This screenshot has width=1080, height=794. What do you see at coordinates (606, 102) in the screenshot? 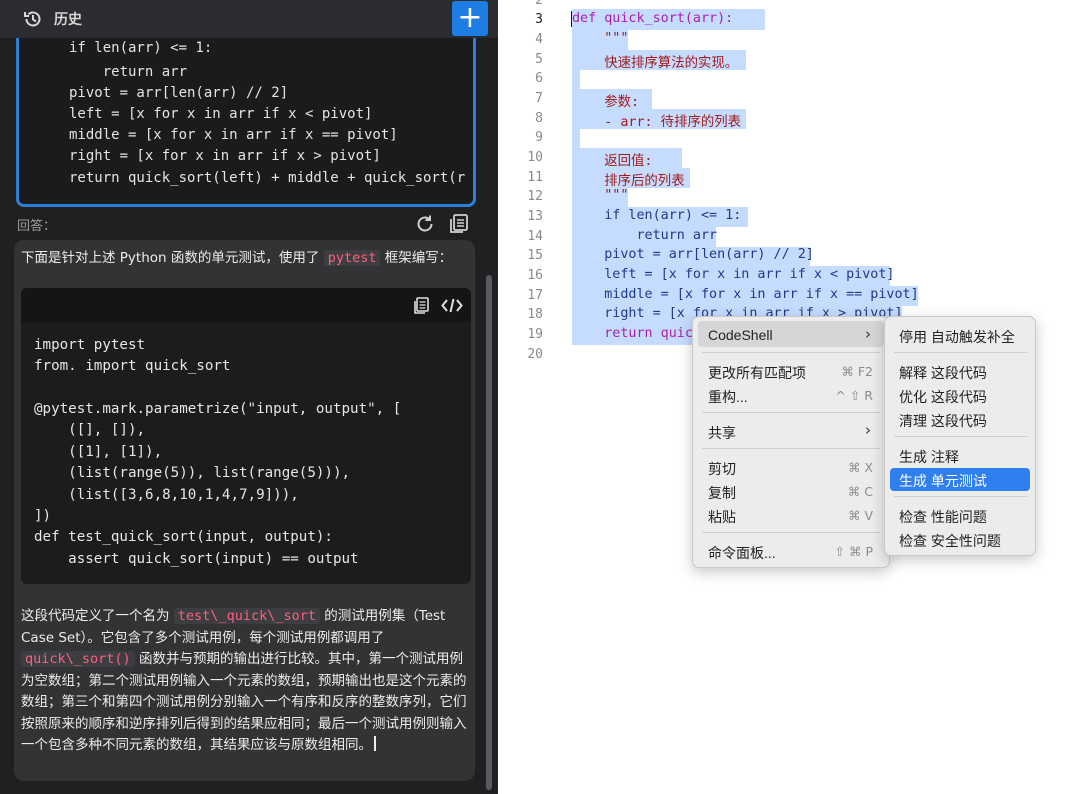
I see `editor-line: 参数:` at bounding box center [606, 102].